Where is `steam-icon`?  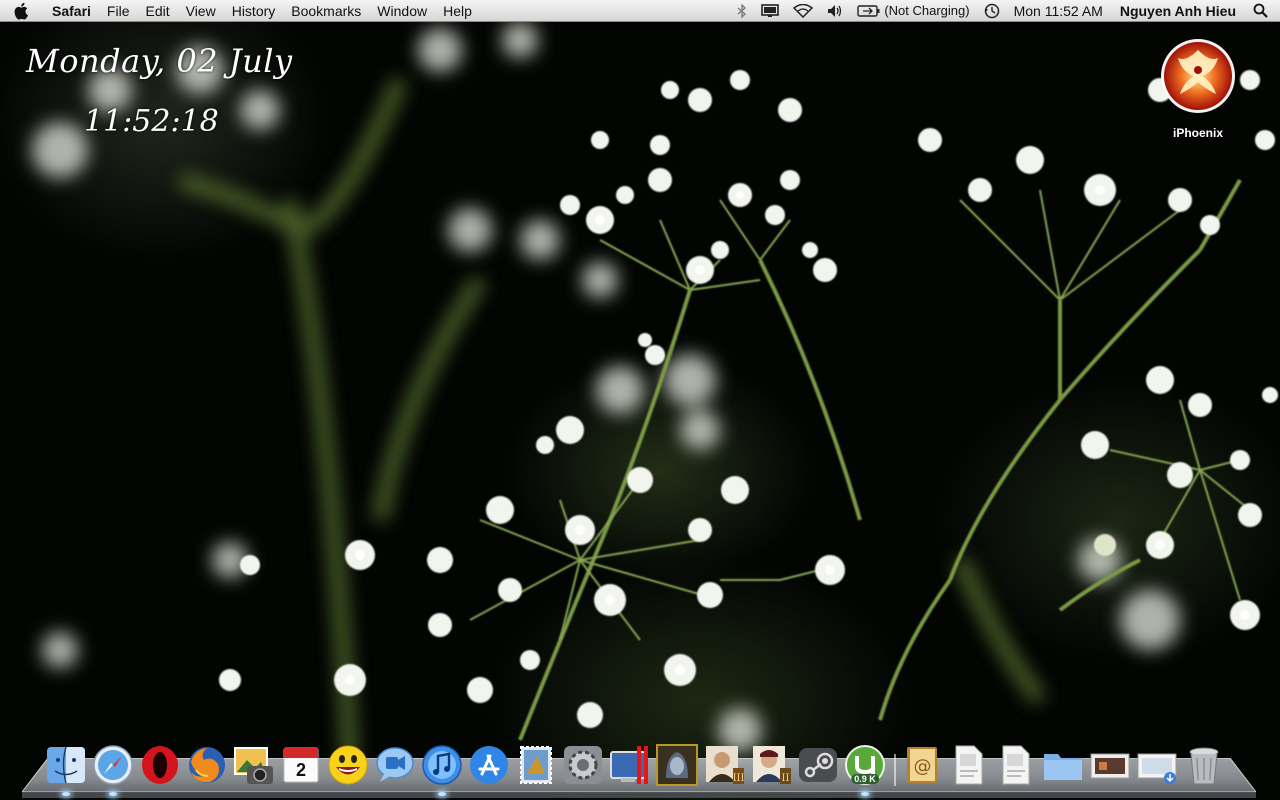
steam-icon is located at coordinates (818, 765).